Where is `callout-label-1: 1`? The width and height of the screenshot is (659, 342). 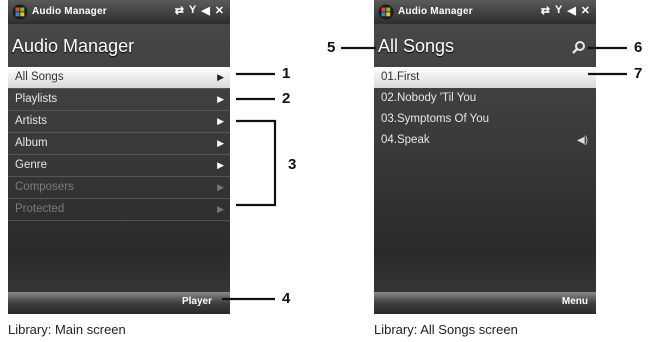 callout-label-1: 1 is located at coordinates (286, 73).